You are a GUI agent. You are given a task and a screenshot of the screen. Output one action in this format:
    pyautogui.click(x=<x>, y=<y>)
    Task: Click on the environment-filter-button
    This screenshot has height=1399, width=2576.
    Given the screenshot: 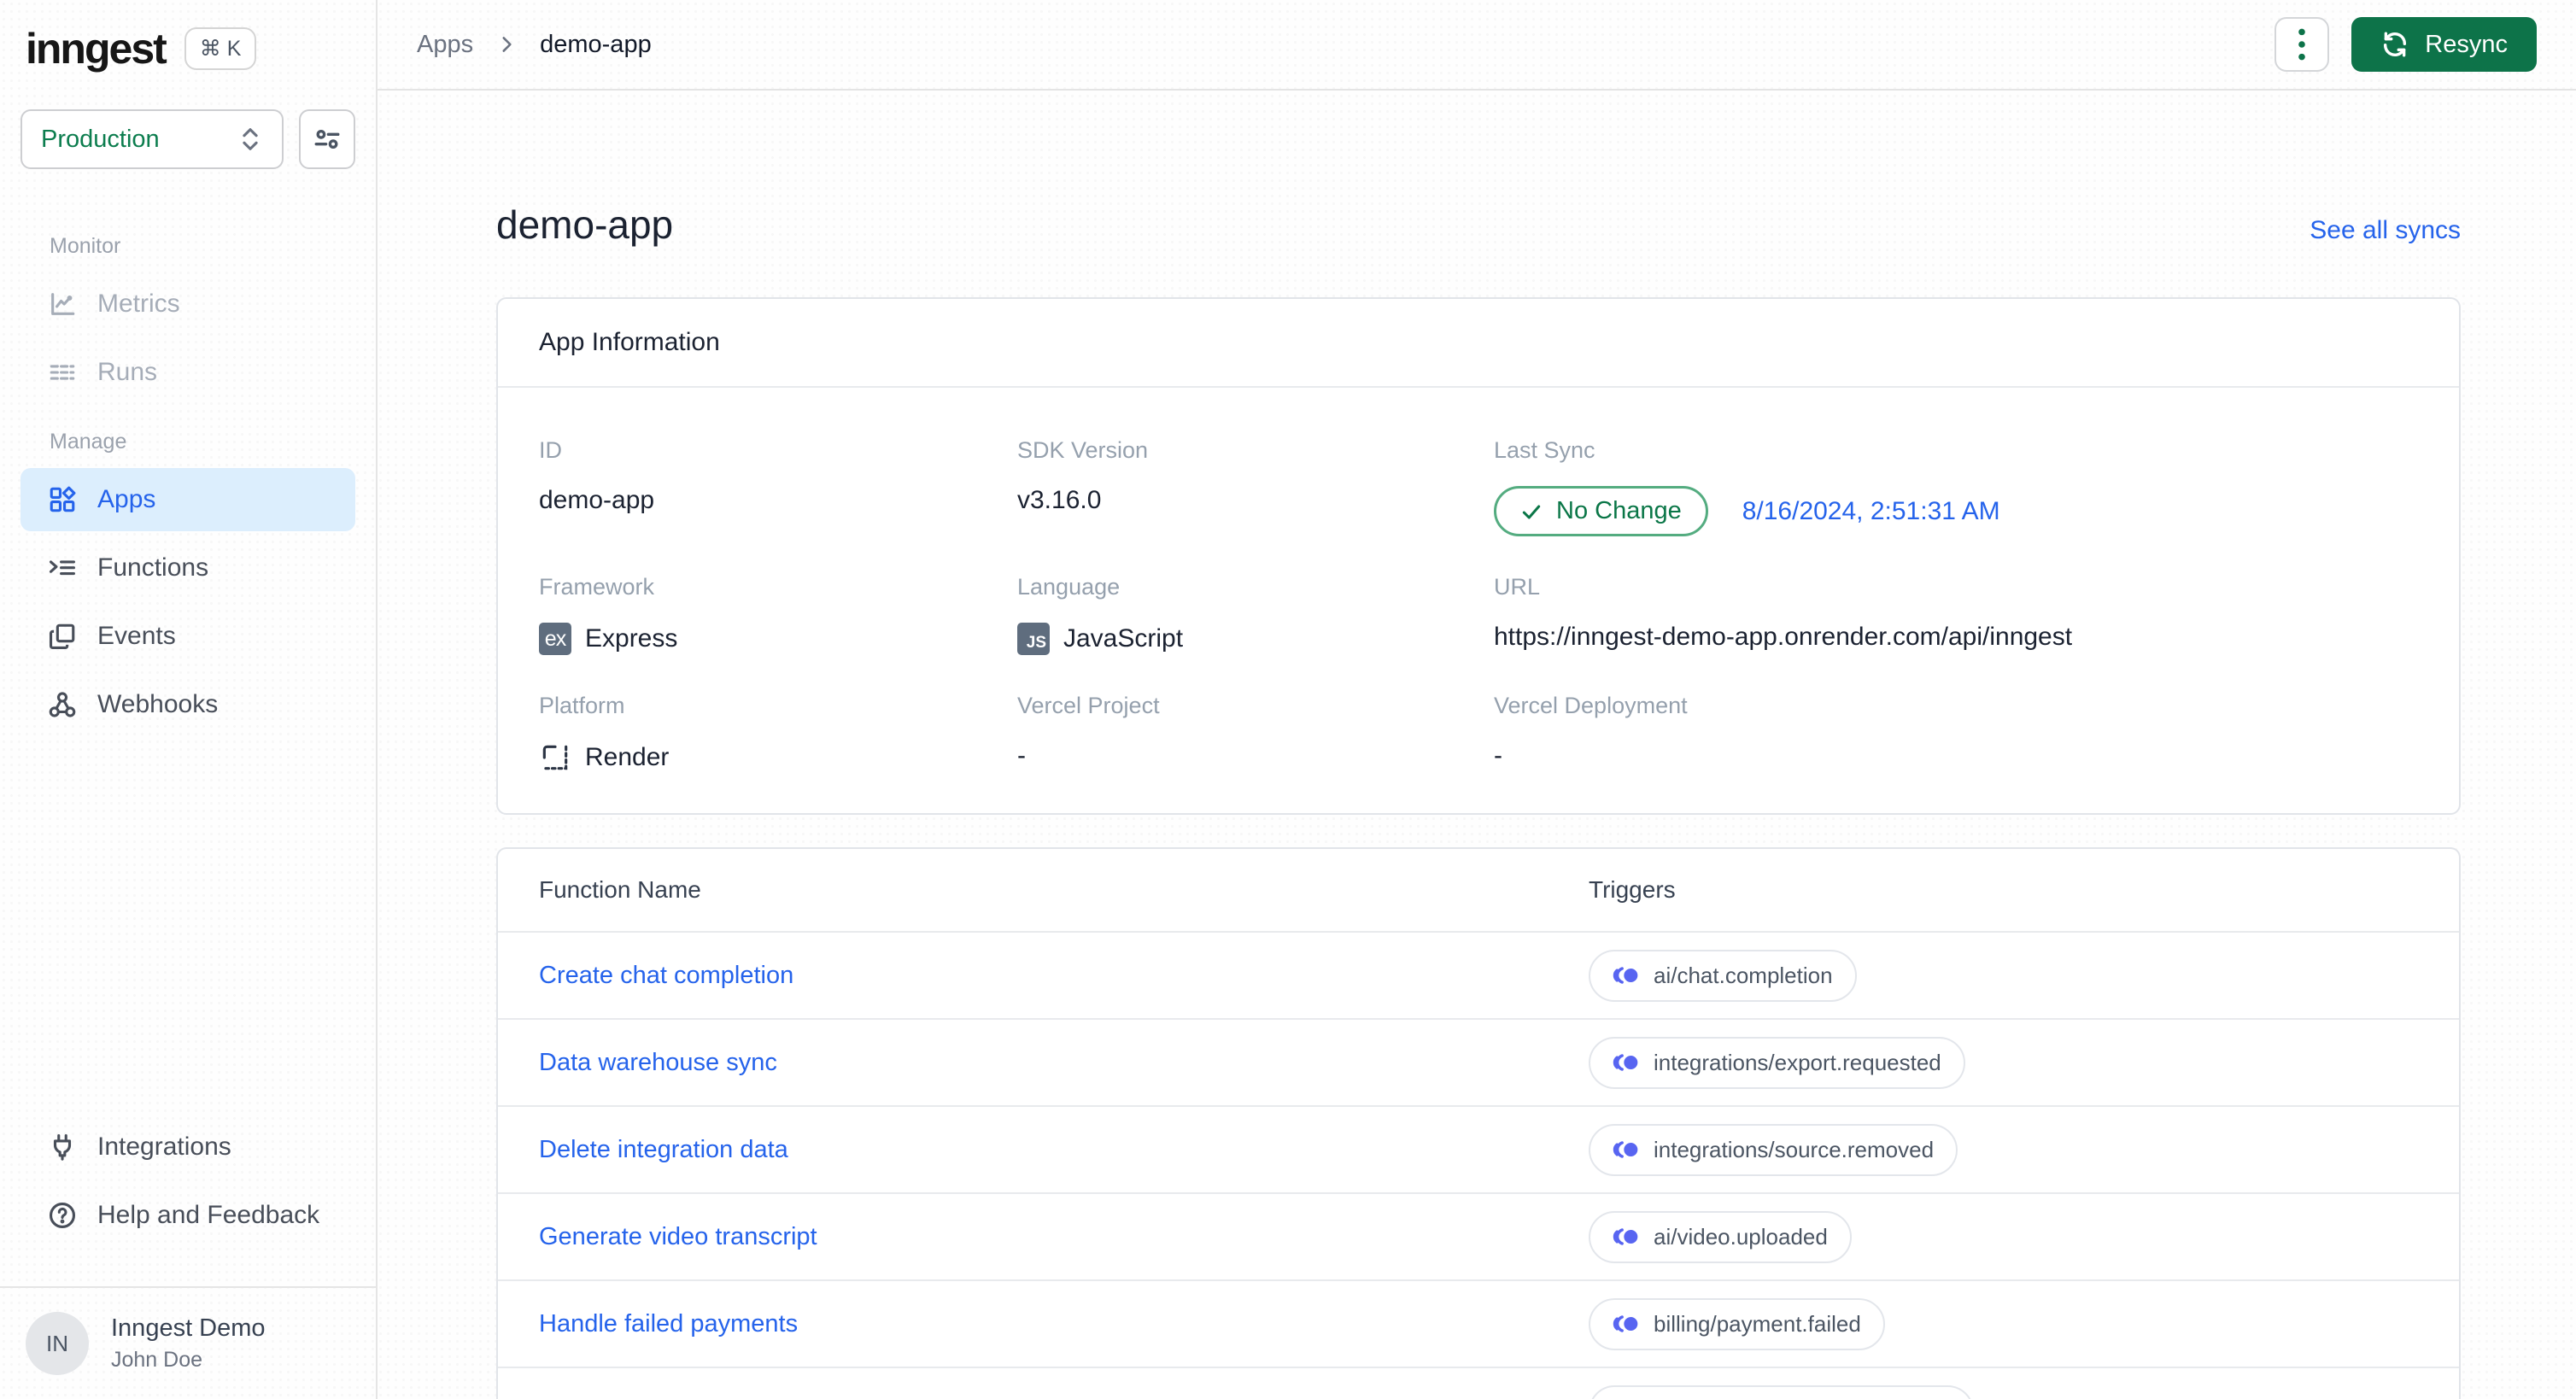 What is the action you would take?
    pyautogui.click(x=327, y=139)
    